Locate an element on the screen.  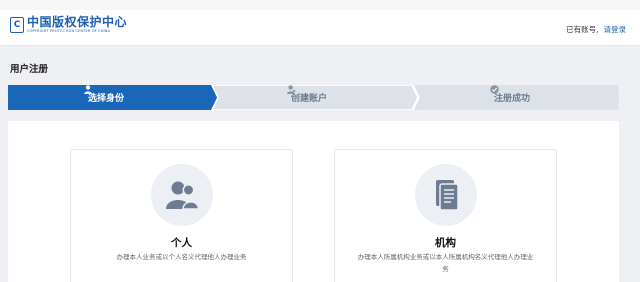
step-label-text: 选择身份 is located at coordinates (106, 99).